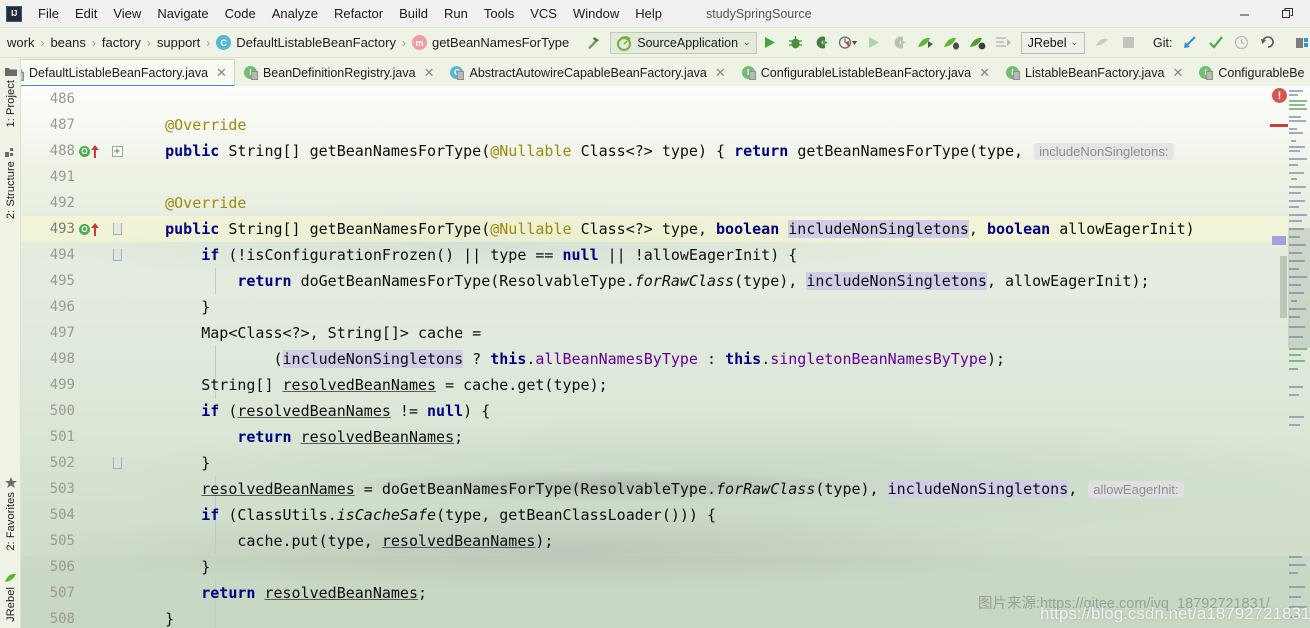 The image size is (1310, 628). Describe the element at coordinates (50, 203) in the screenshot. I see `line-number: 492` at that location.